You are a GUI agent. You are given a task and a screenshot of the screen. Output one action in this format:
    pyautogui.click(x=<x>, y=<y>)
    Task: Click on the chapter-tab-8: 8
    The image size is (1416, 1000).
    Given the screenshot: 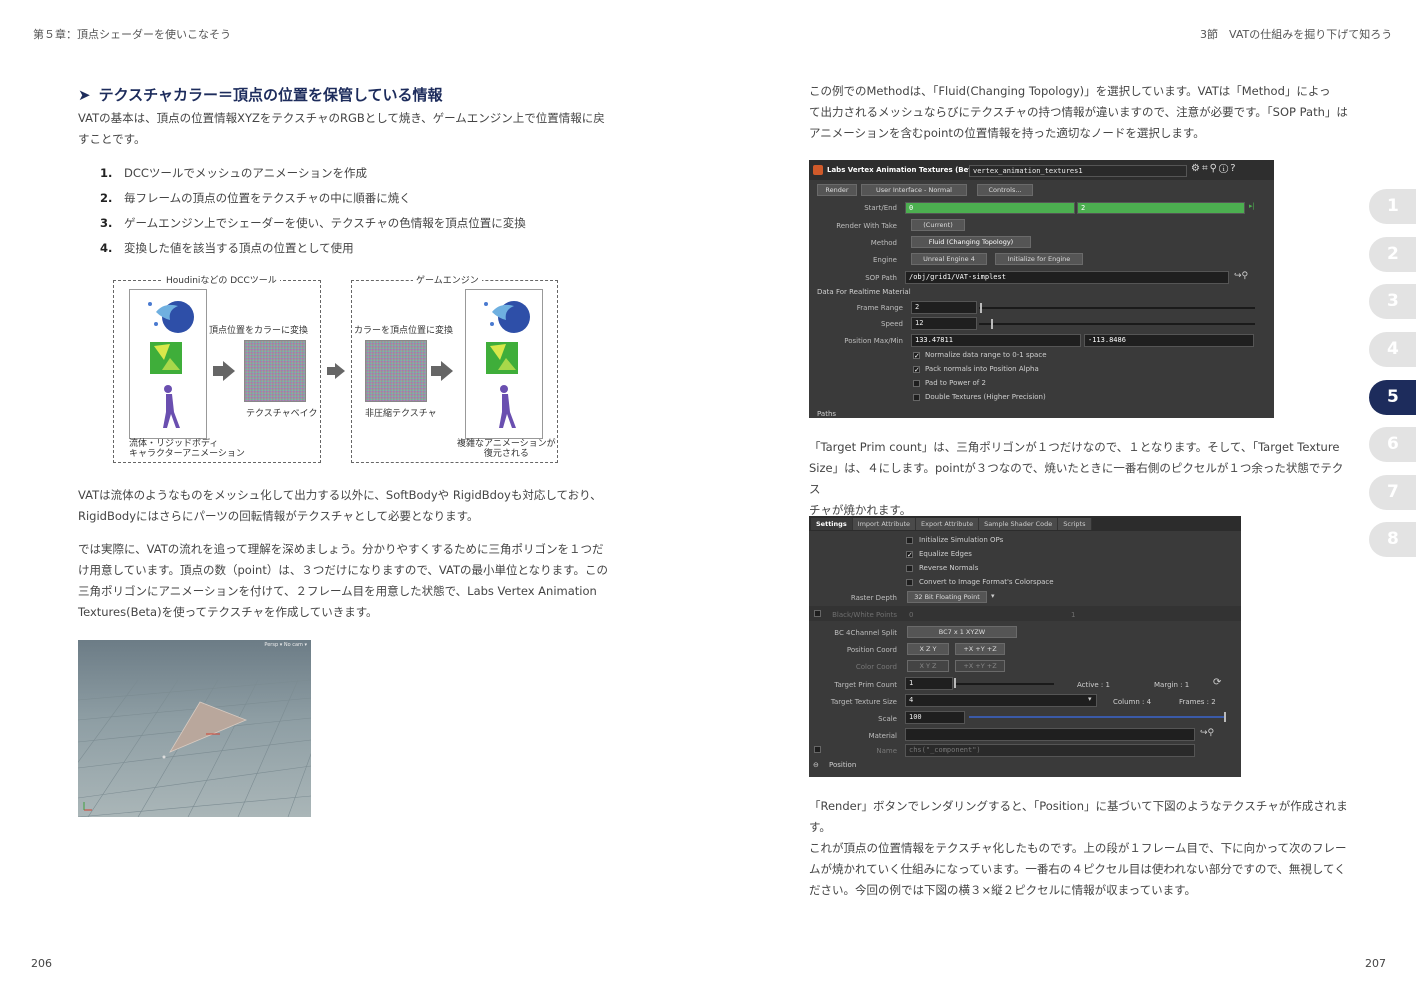 What is the action you would take?
    pyautogui.click(x=1392, y=539)
    